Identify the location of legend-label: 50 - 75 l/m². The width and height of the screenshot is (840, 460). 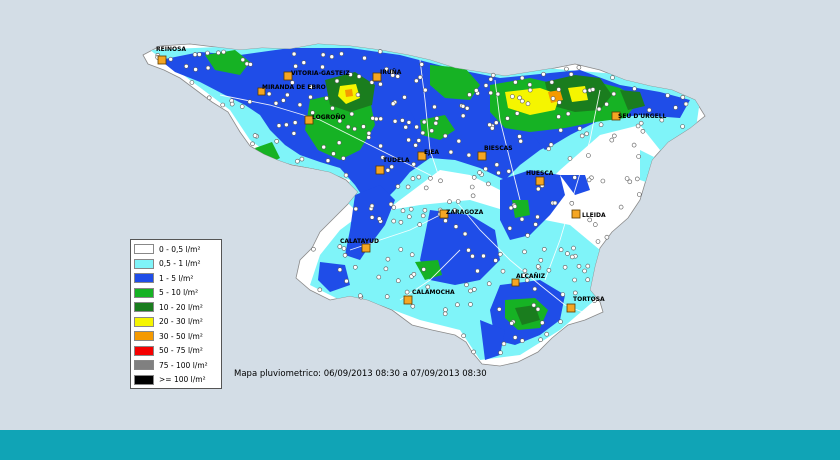
(181, 351).